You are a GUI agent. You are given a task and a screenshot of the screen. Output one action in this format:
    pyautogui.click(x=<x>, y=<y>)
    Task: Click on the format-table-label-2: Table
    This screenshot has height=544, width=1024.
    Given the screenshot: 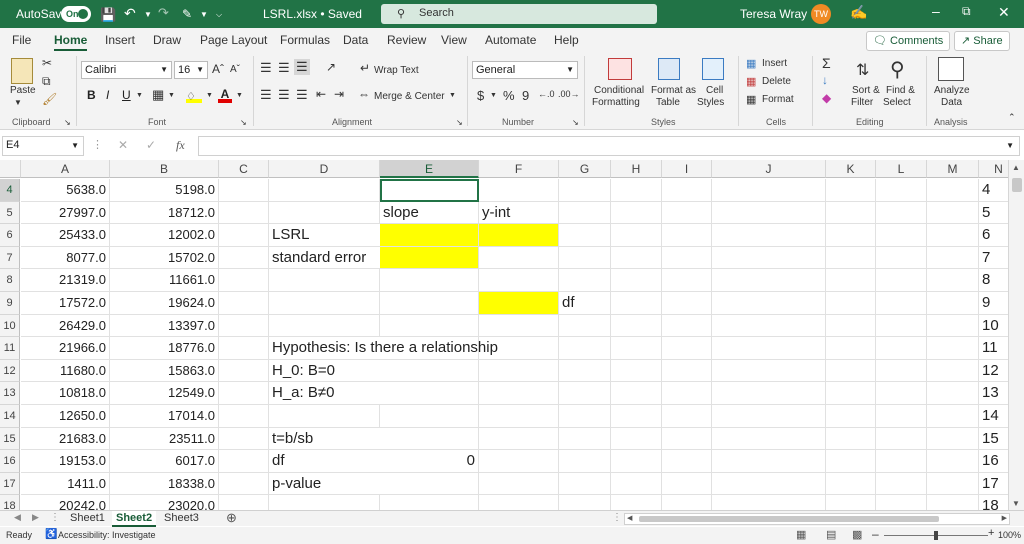 What is the action you would take?
    pyautogui.click(x=668, y=102)
    